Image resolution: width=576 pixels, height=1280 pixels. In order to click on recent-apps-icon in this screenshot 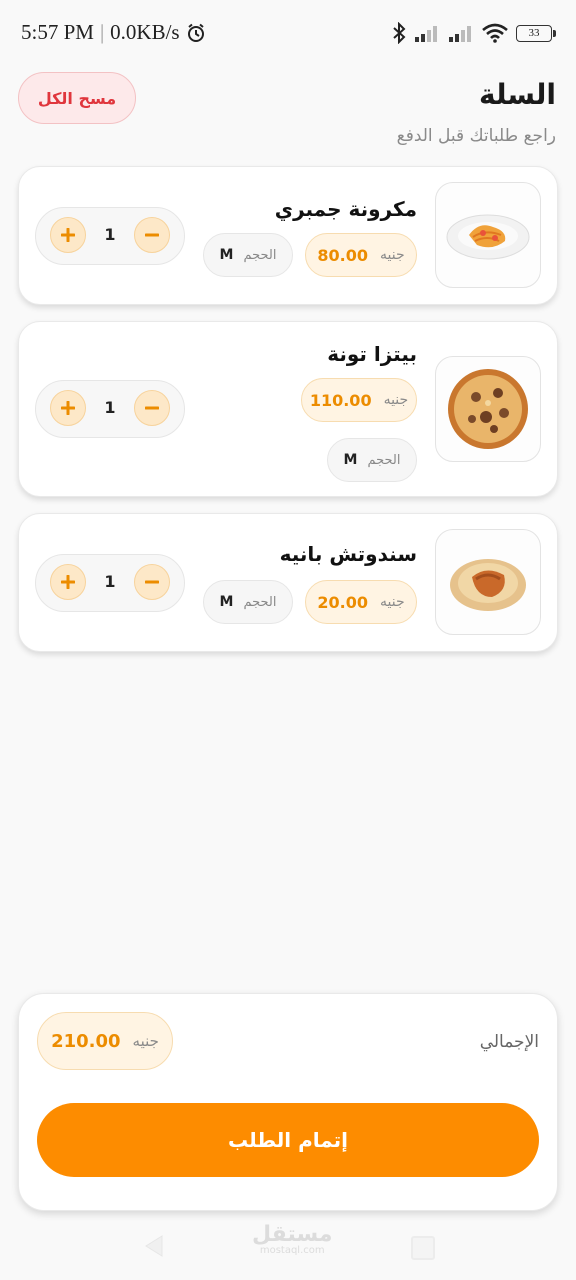, I will do `click(423, 1248)`.